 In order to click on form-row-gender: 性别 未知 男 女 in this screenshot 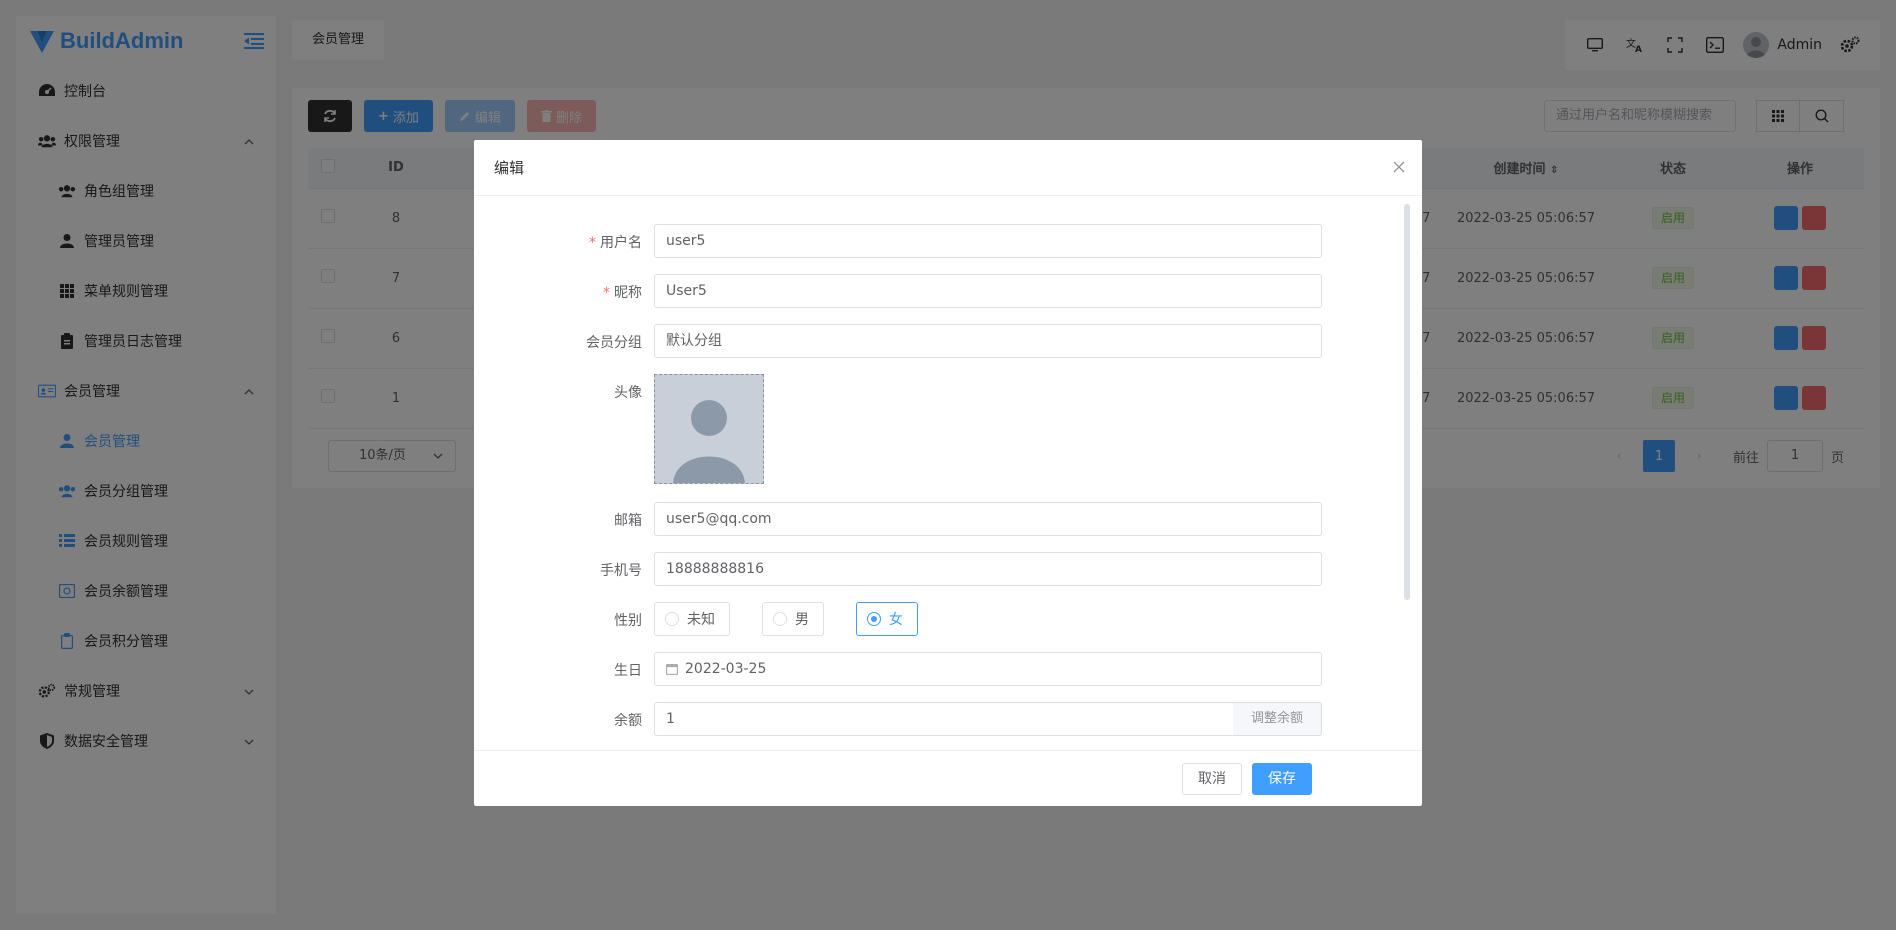, I will do `click(948, 619)`.